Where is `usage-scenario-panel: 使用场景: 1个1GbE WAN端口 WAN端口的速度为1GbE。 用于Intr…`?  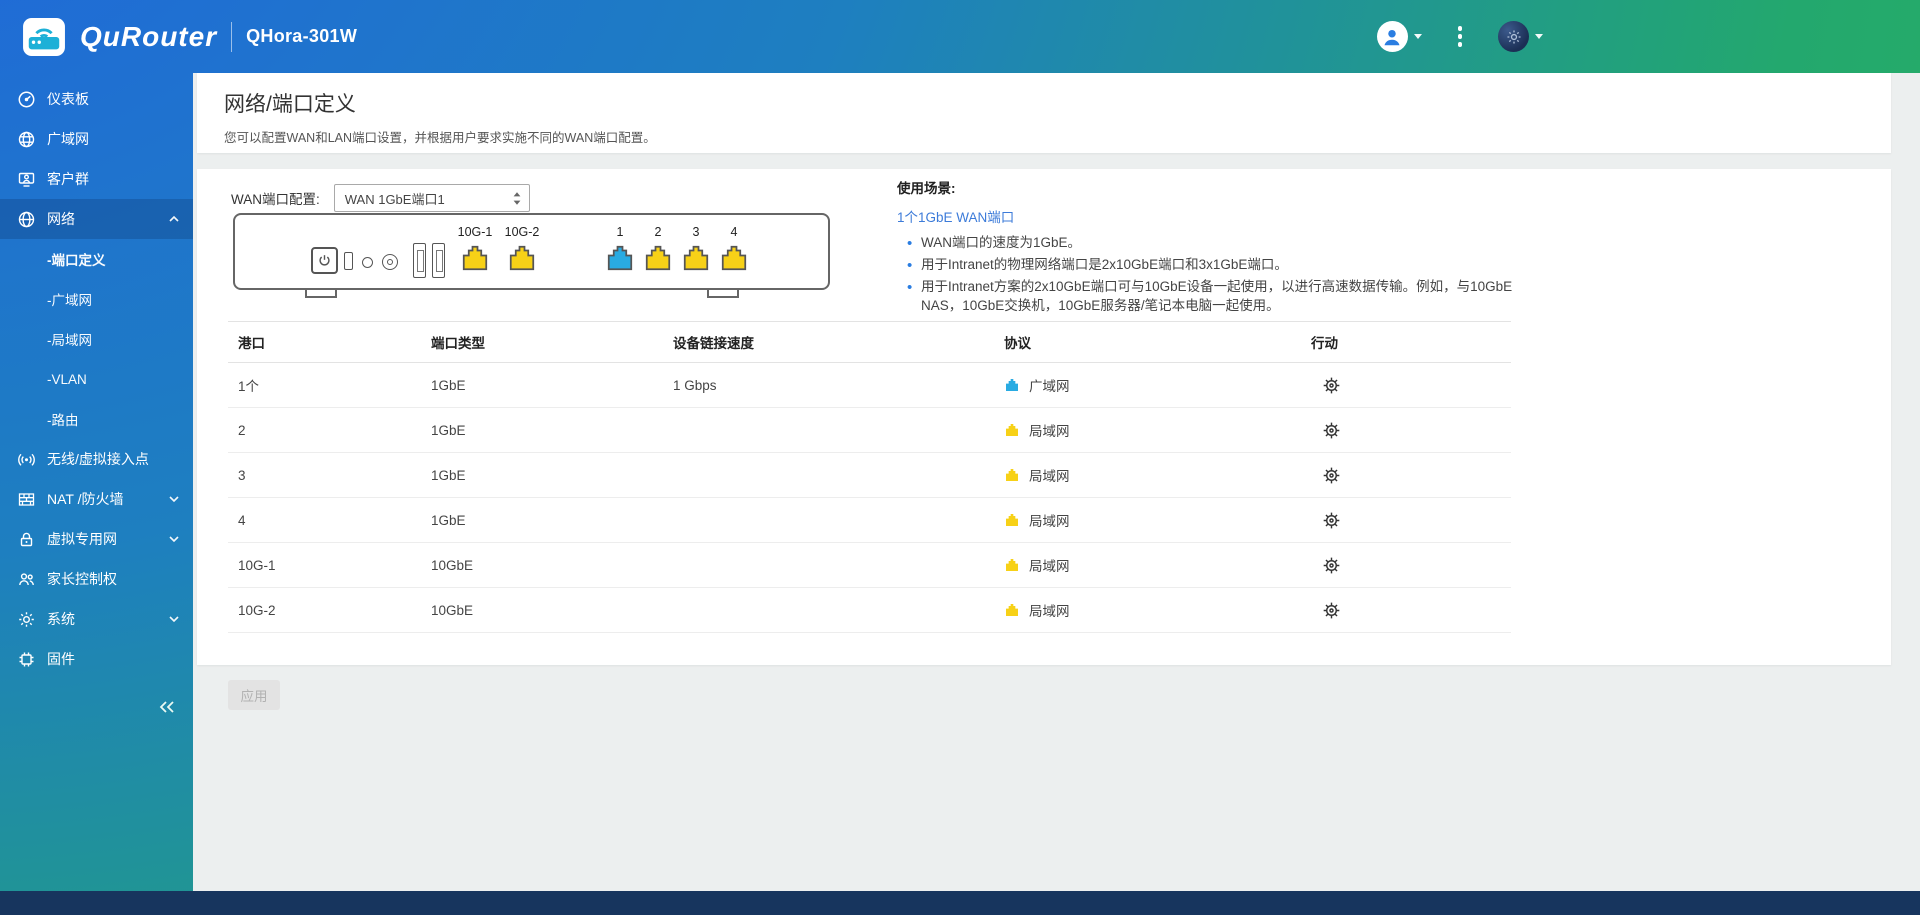 usage-scenario-panel: 使用场景: 1个1GbE WAN端口 WAN端口的速度为1GbE。 用于Intr… is located at coordinates (1212, 246).